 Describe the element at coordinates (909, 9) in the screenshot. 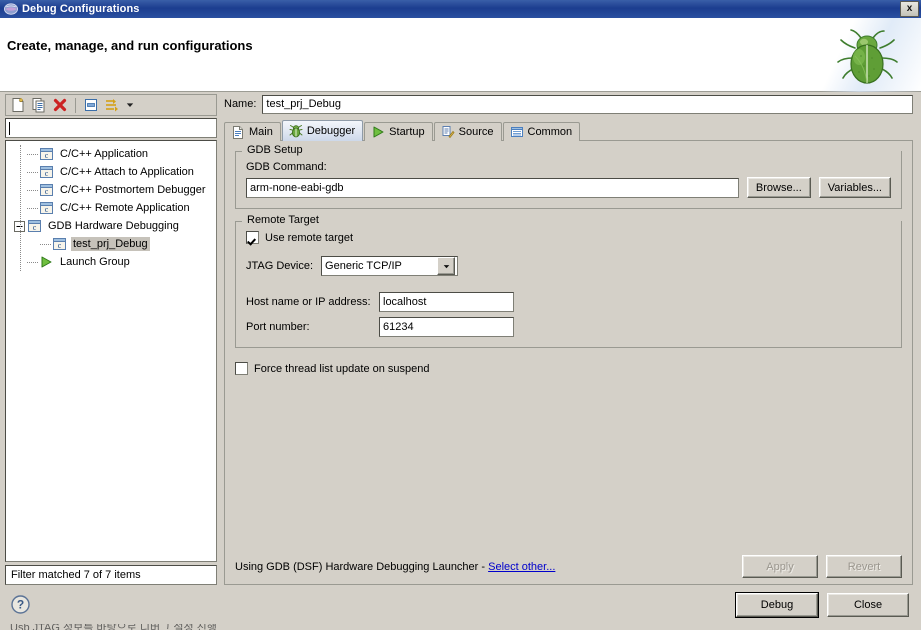

I see `close-icon: x` at that location.